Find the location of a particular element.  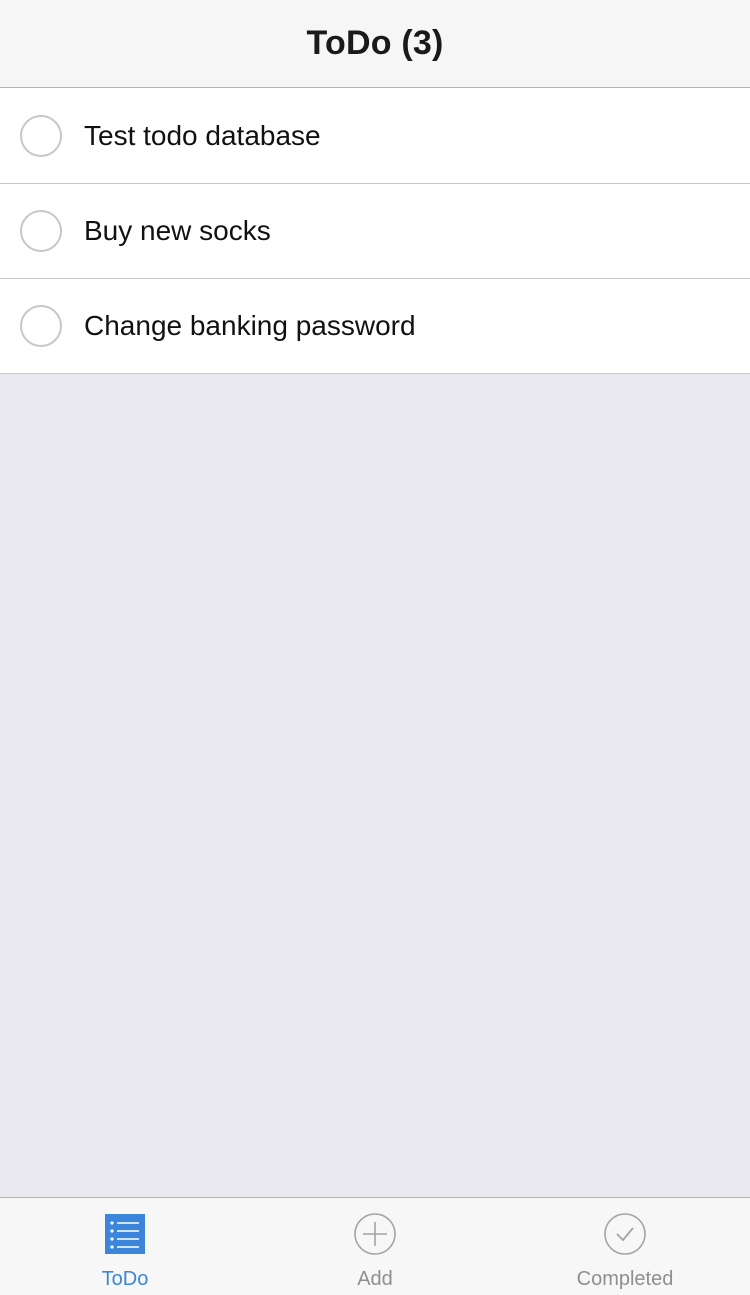

todo-row: Change banking password is located at coordinates (375, 325).